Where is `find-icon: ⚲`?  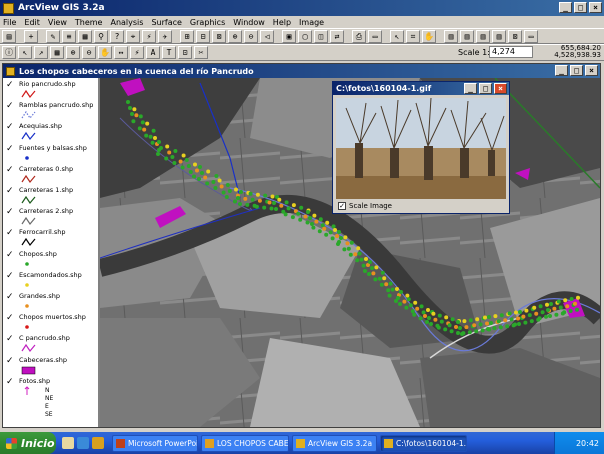 find-icon: ⚲ is located at coordinates (101, 36).